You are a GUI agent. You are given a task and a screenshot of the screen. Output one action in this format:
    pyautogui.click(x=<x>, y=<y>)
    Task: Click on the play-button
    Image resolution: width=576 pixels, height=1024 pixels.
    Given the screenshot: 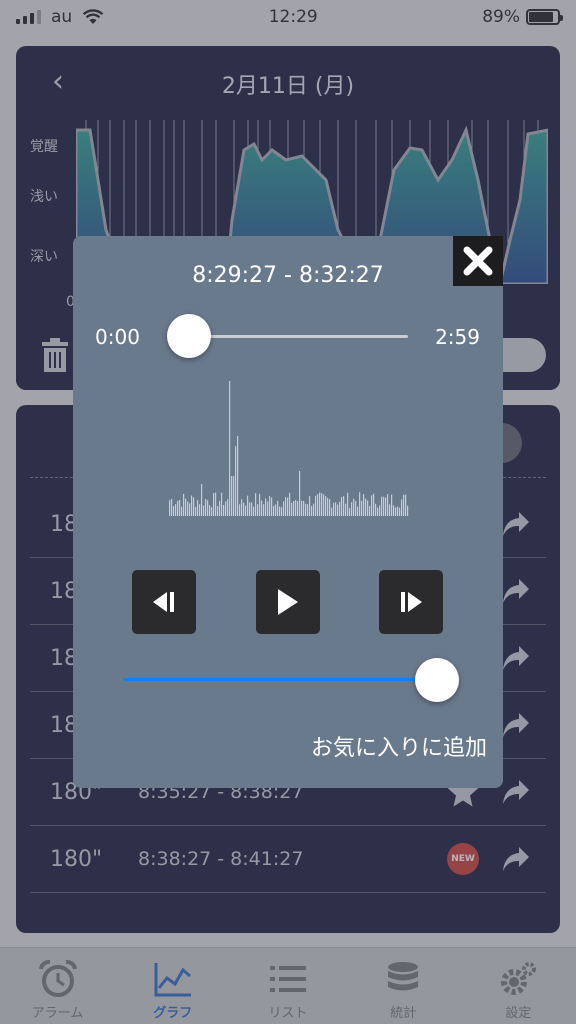 What is the action you would take?
    pyautogui.click(x=288, y=602)
    